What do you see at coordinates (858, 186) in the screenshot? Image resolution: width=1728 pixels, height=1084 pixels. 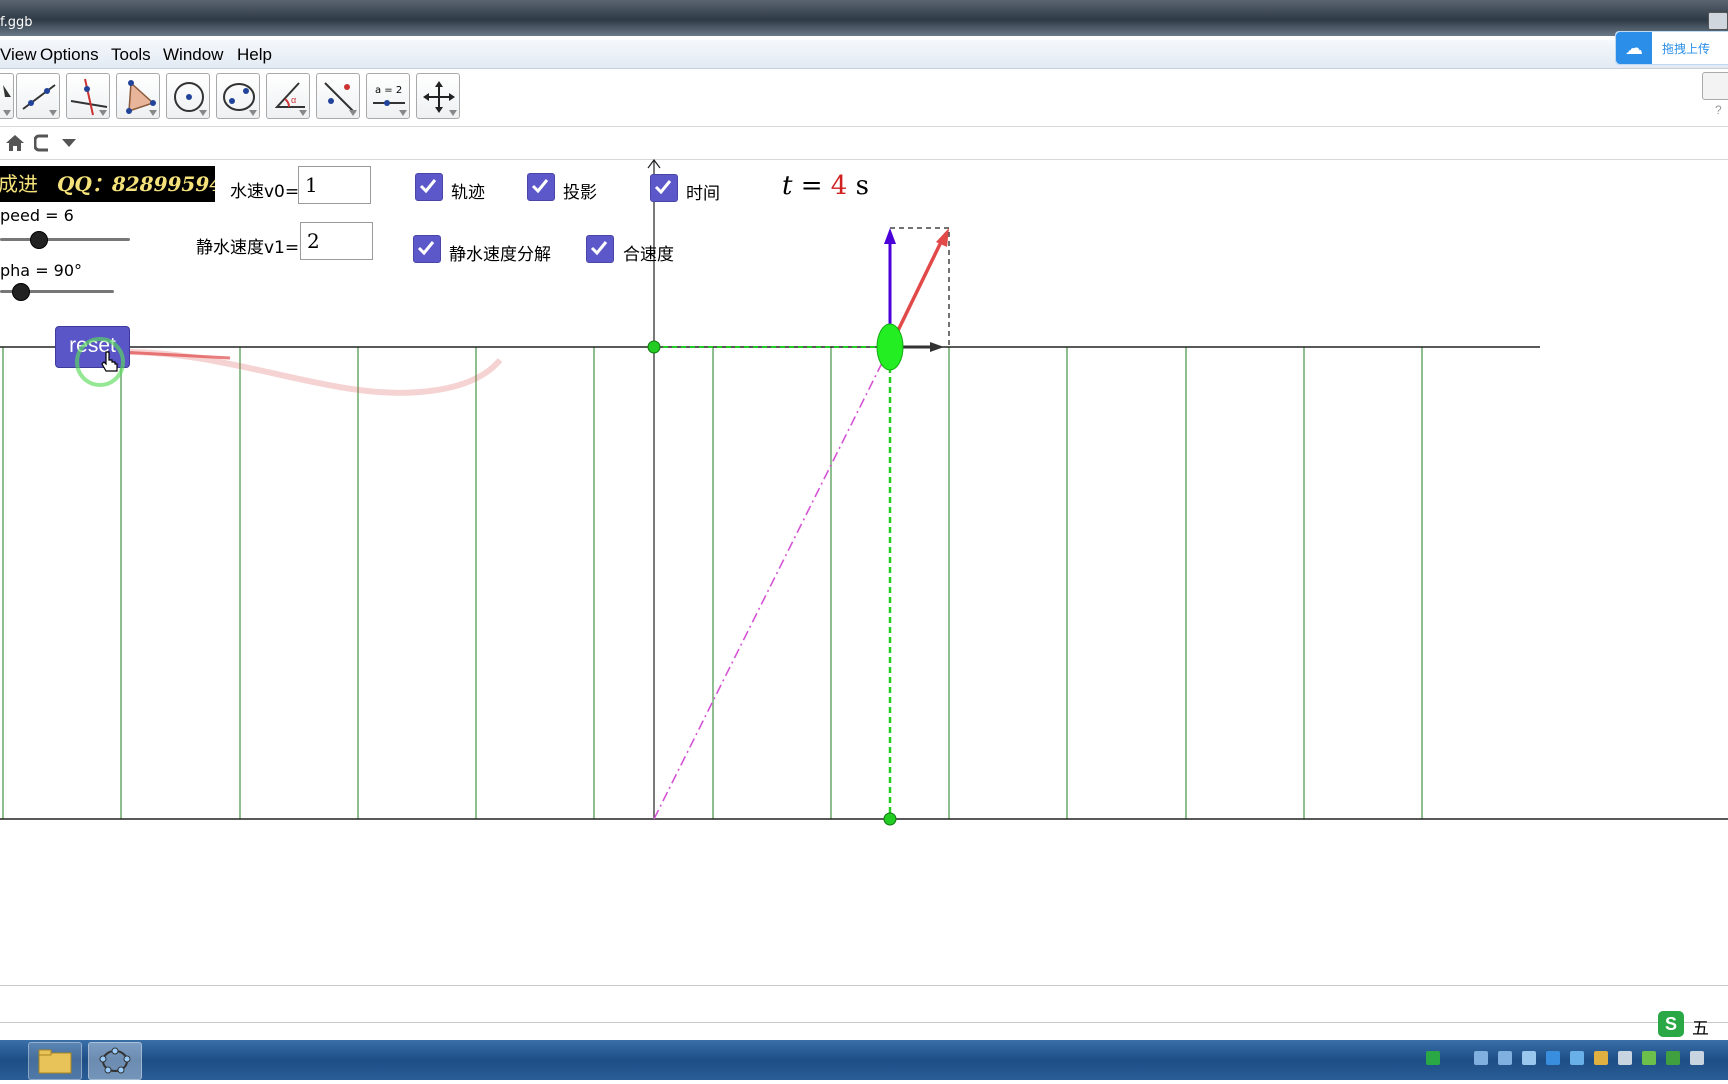 I see `time-unit: s` at bounding box center [858, 186].